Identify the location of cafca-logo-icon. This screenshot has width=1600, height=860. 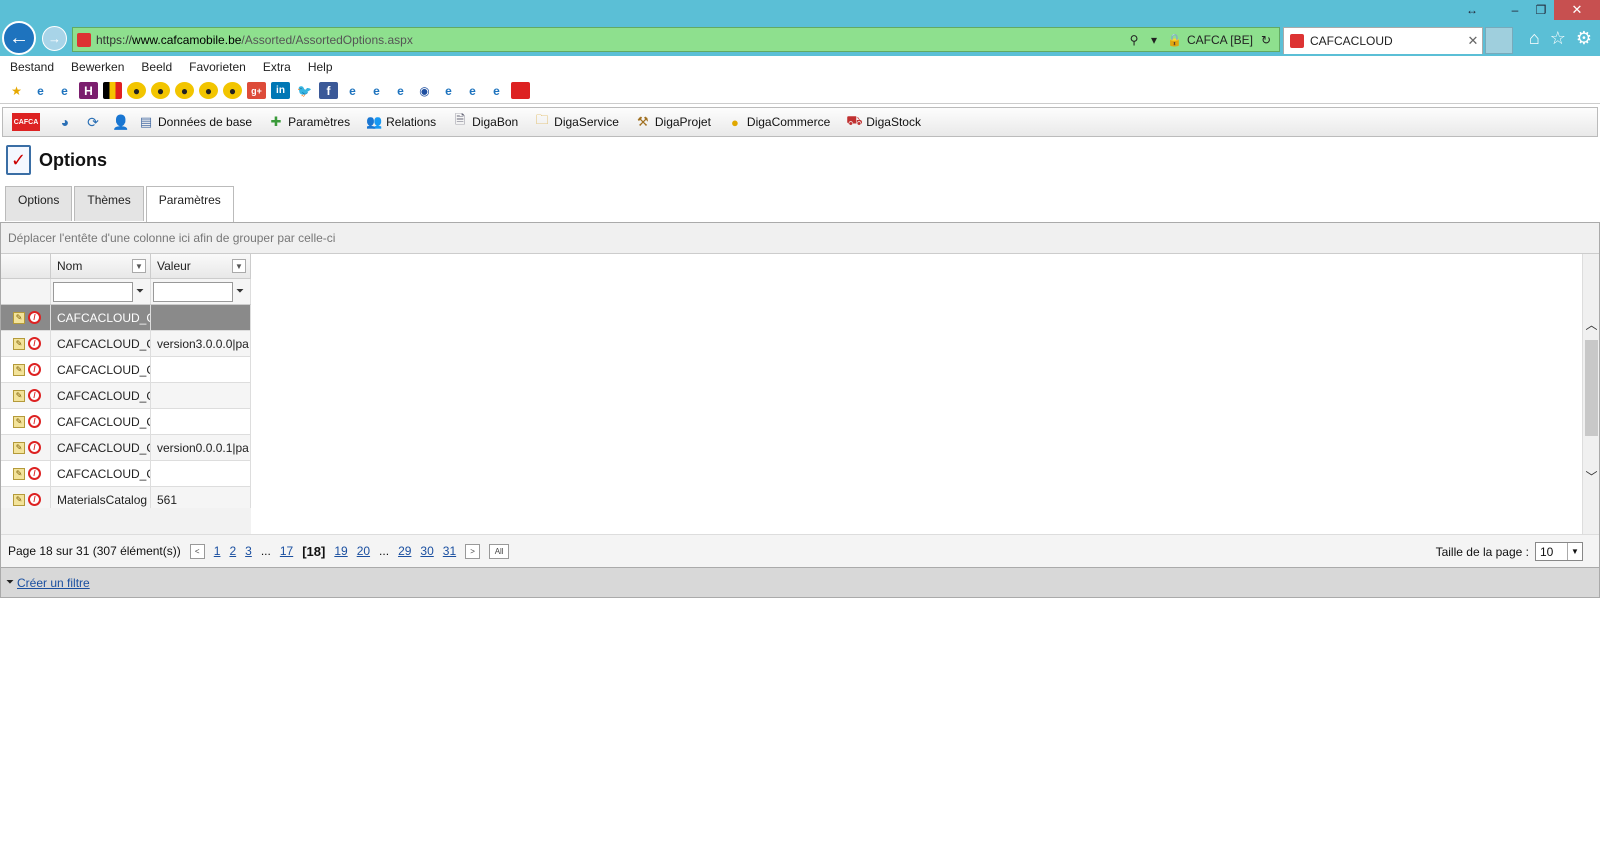
(520, 90).